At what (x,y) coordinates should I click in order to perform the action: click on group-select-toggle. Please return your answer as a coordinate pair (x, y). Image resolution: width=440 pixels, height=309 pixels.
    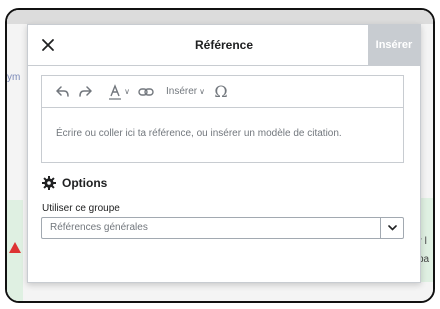
    Looking at the image, I should click on (391, 228).